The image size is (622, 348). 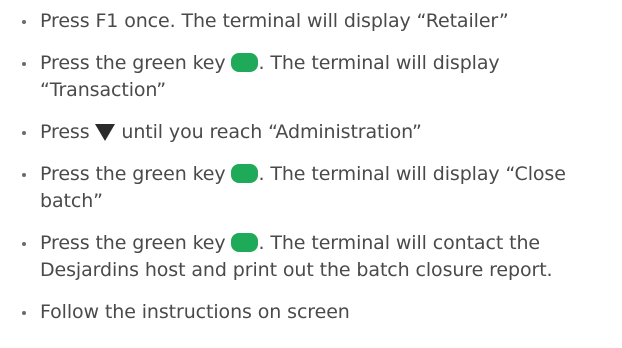 What do you see at coordinates (195, 312) in the screenshot?
I see `step-text: Follow the instructions on screen` at bounding box center [195, 312].